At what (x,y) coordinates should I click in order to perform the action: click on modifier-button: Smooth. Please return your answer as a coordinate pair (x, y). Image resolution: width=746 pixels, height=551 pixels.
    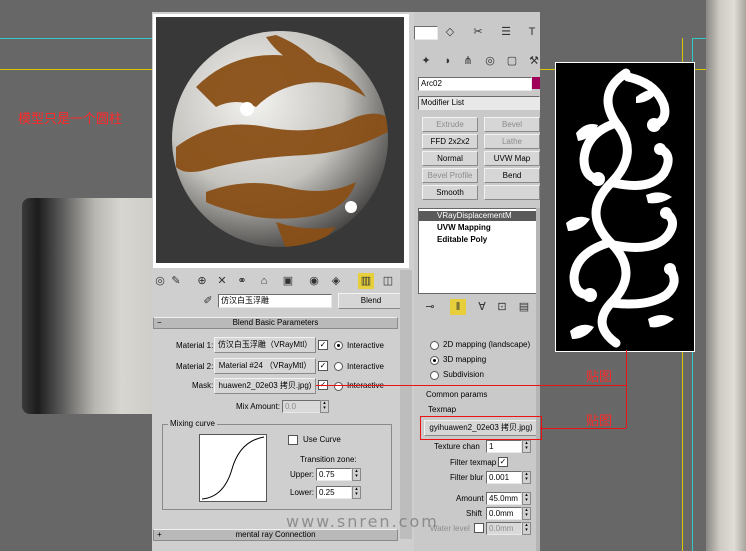
    Looking at the image, I should click on (450, 192).